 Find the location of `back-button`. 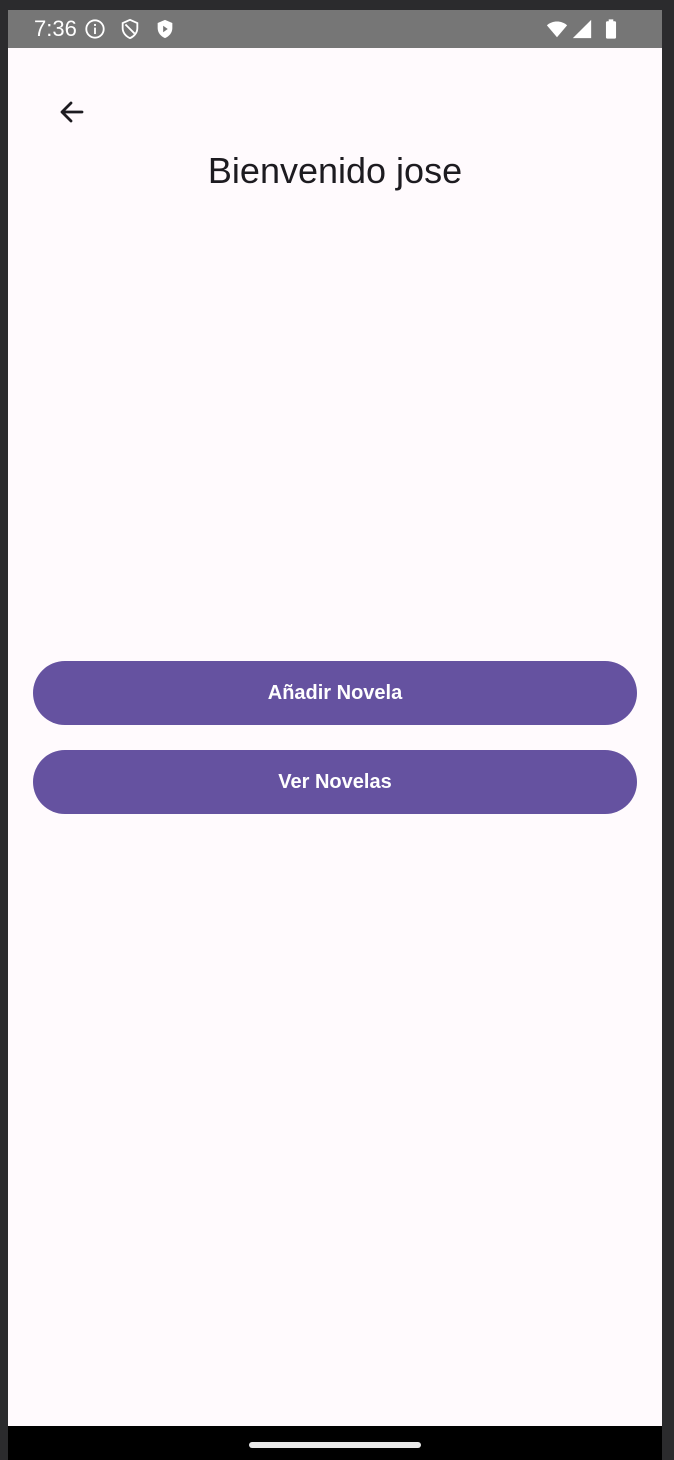

back-button is located at coordinates (72, 112).